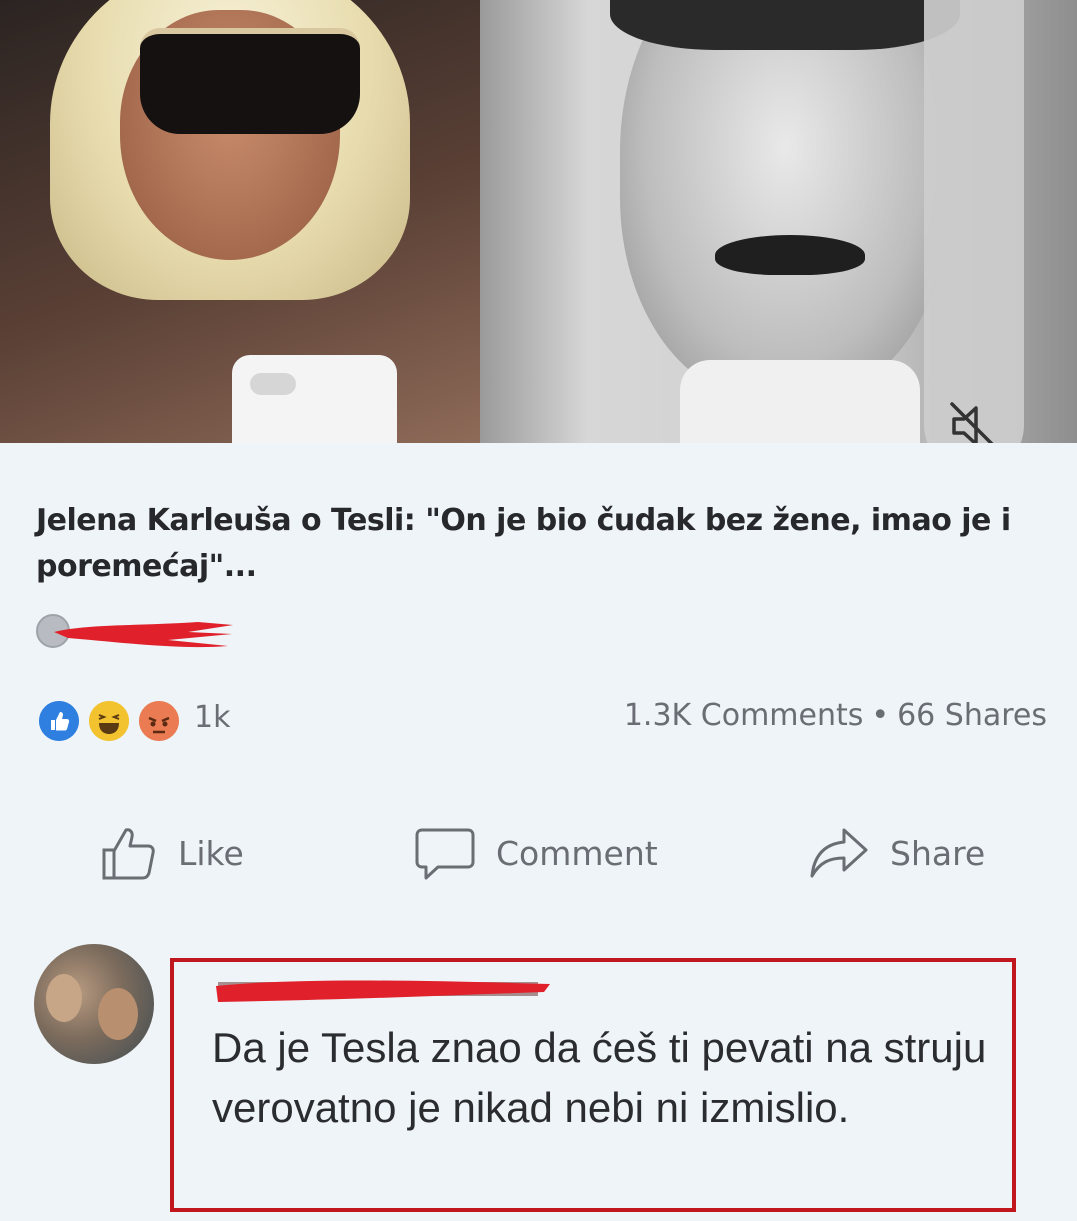  What do you see at coordinates (445, 854) in the screenshot?
I see `comment-bubble-icon` at bounding box center [445, 854].